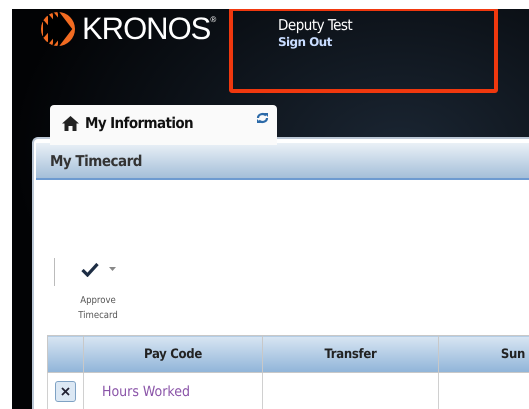  I want to click on user-name: Deputy Test, so click(315, 25).